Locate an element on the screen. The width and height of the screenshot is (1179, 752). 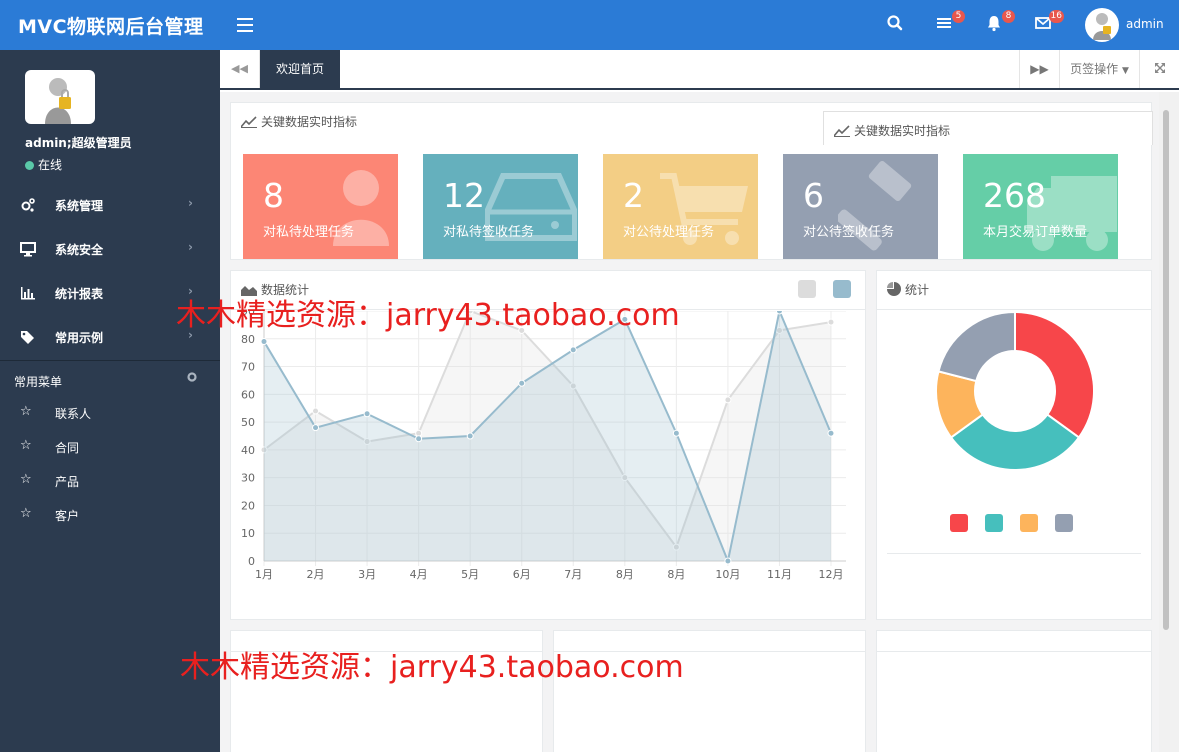
tab-home: 欢迎首页 is located at coordinates (300, 69).